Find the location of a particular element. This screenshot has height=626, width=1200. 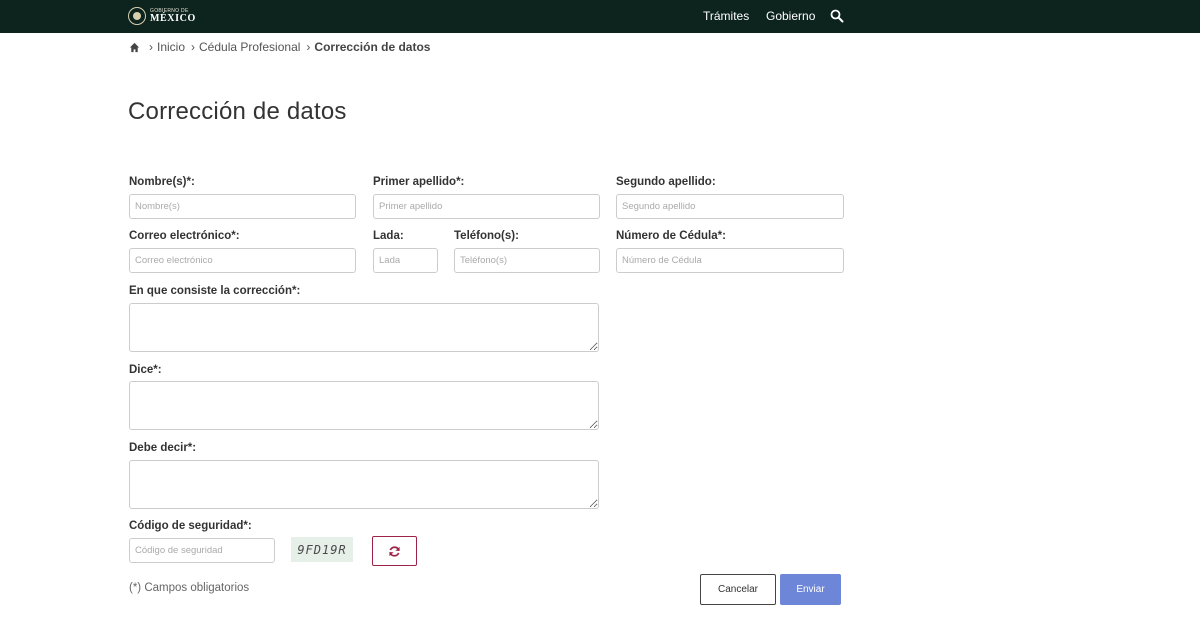

correccion-label: En que consiste la corrección*: is located at coordinates (215, 291).